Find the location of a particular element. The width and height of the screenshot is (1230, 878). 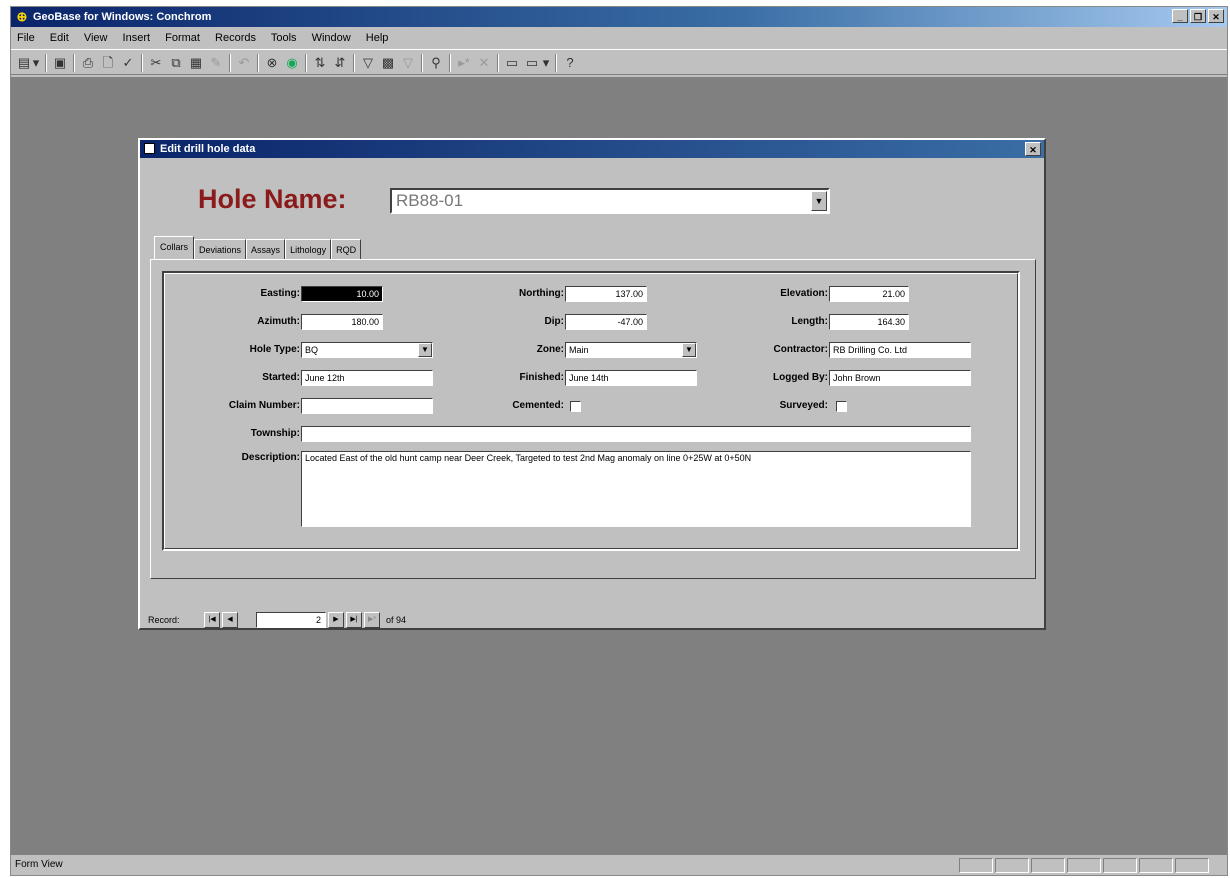

record-count: of 94 is located at coordinates (396, 620).